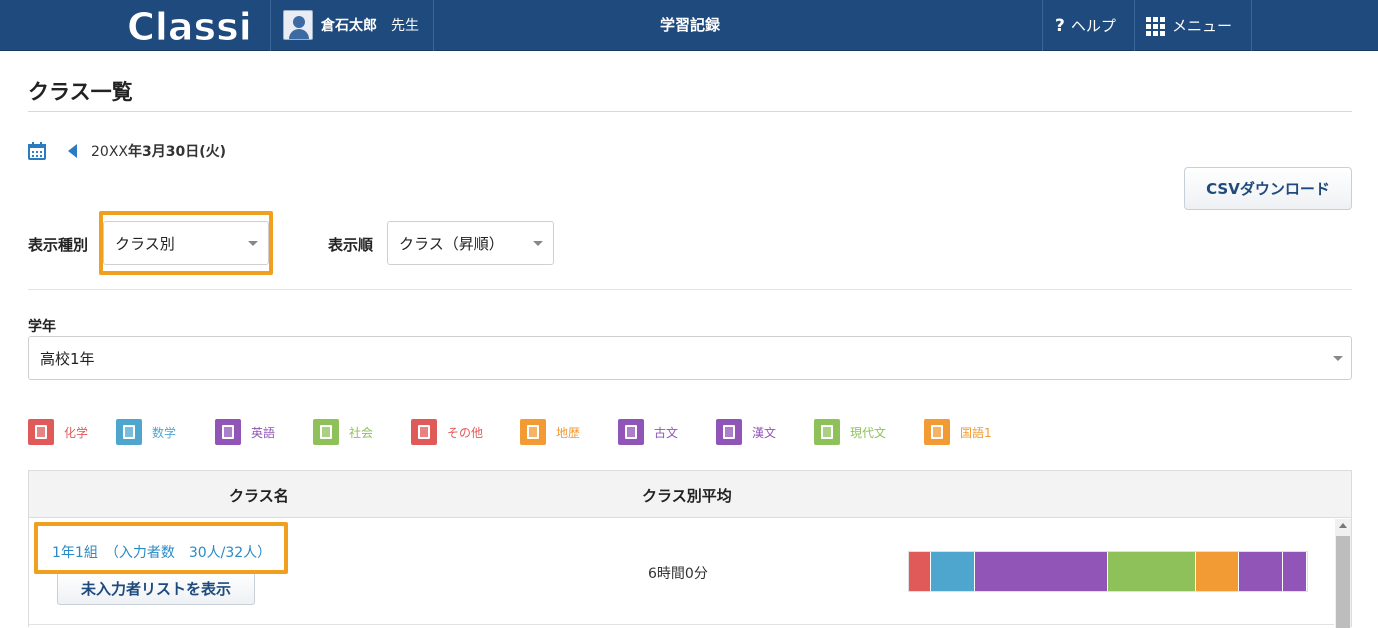 The height and width of the screenshot is (628, 1378). Describe the element at coordinates (72, 151) in the screenshot. I see `previous-day-arrow-icon` at that location.